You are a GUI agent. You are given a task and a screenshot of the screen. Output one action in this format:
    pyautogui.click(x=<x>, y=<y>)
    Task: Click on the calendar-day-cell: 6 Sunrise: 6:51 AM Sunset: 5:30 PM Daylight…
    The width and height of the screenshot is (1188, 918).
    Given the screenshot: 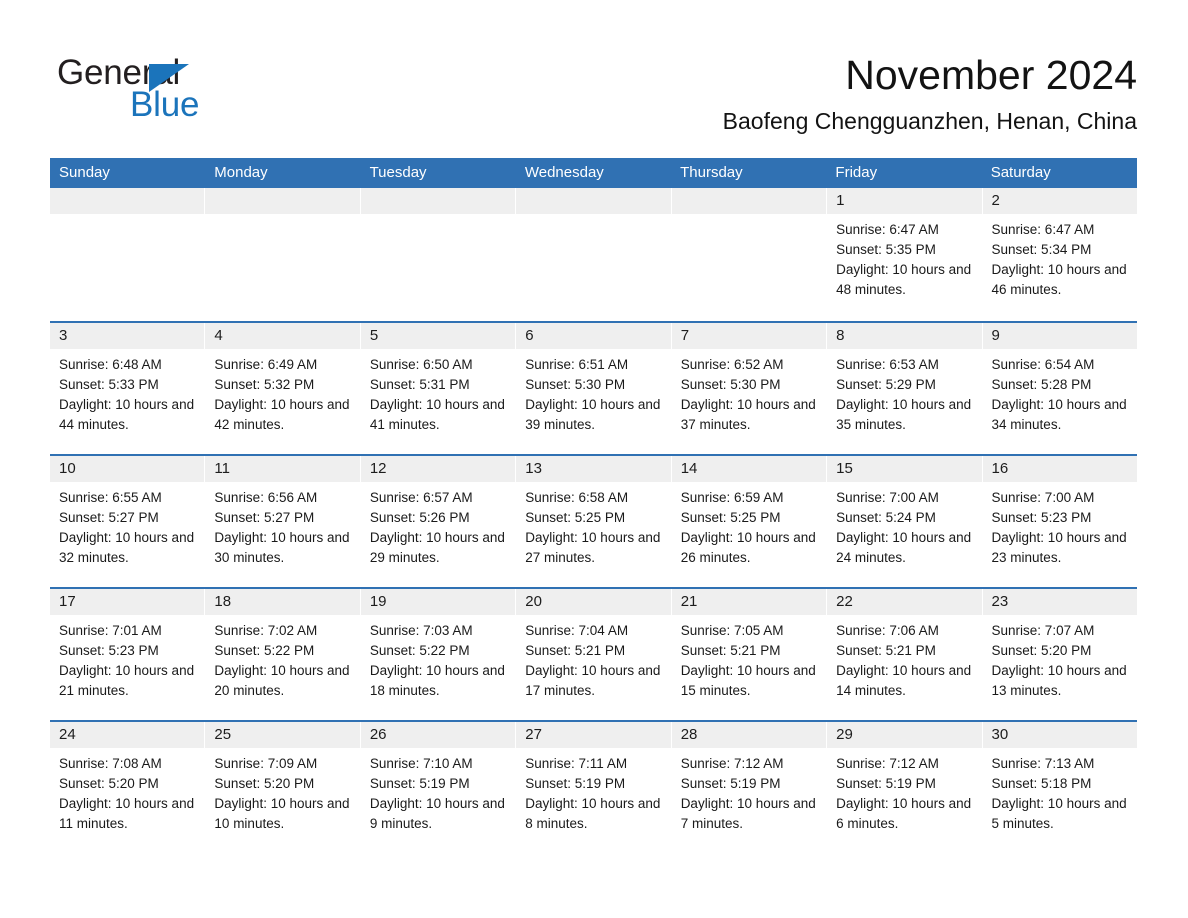 What is the action you would take?
    pyautogui.click(x=594, y=386)
    